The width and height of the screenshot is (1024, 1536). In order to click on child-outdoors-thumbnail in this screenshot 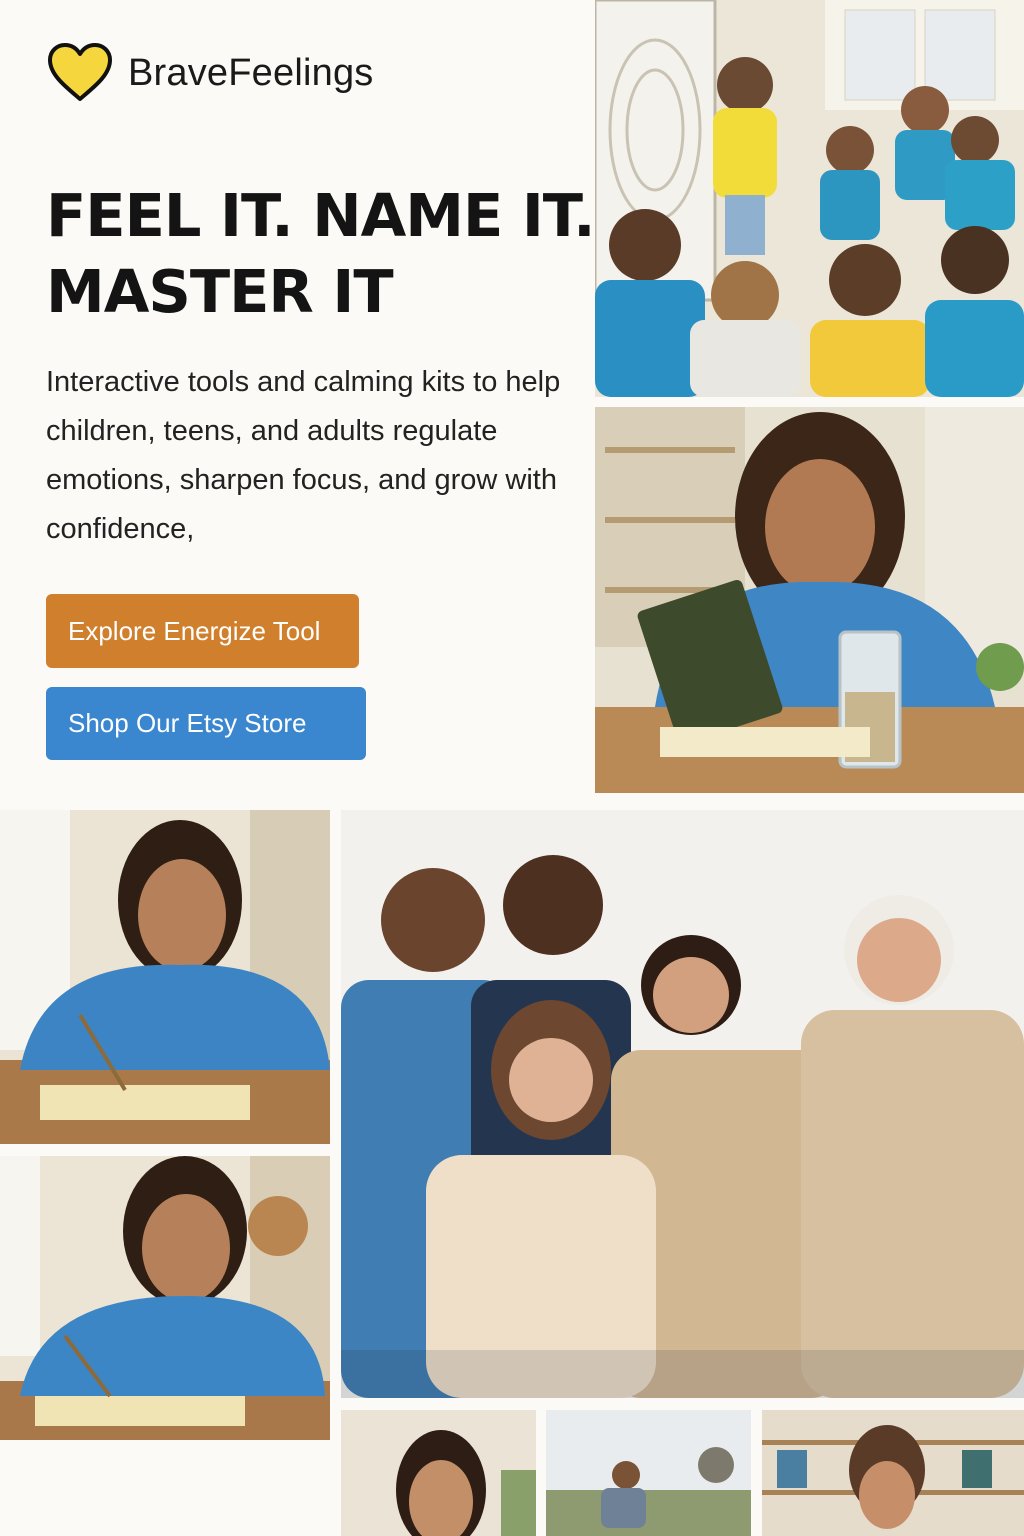, I will do `click(648, 1473)`.